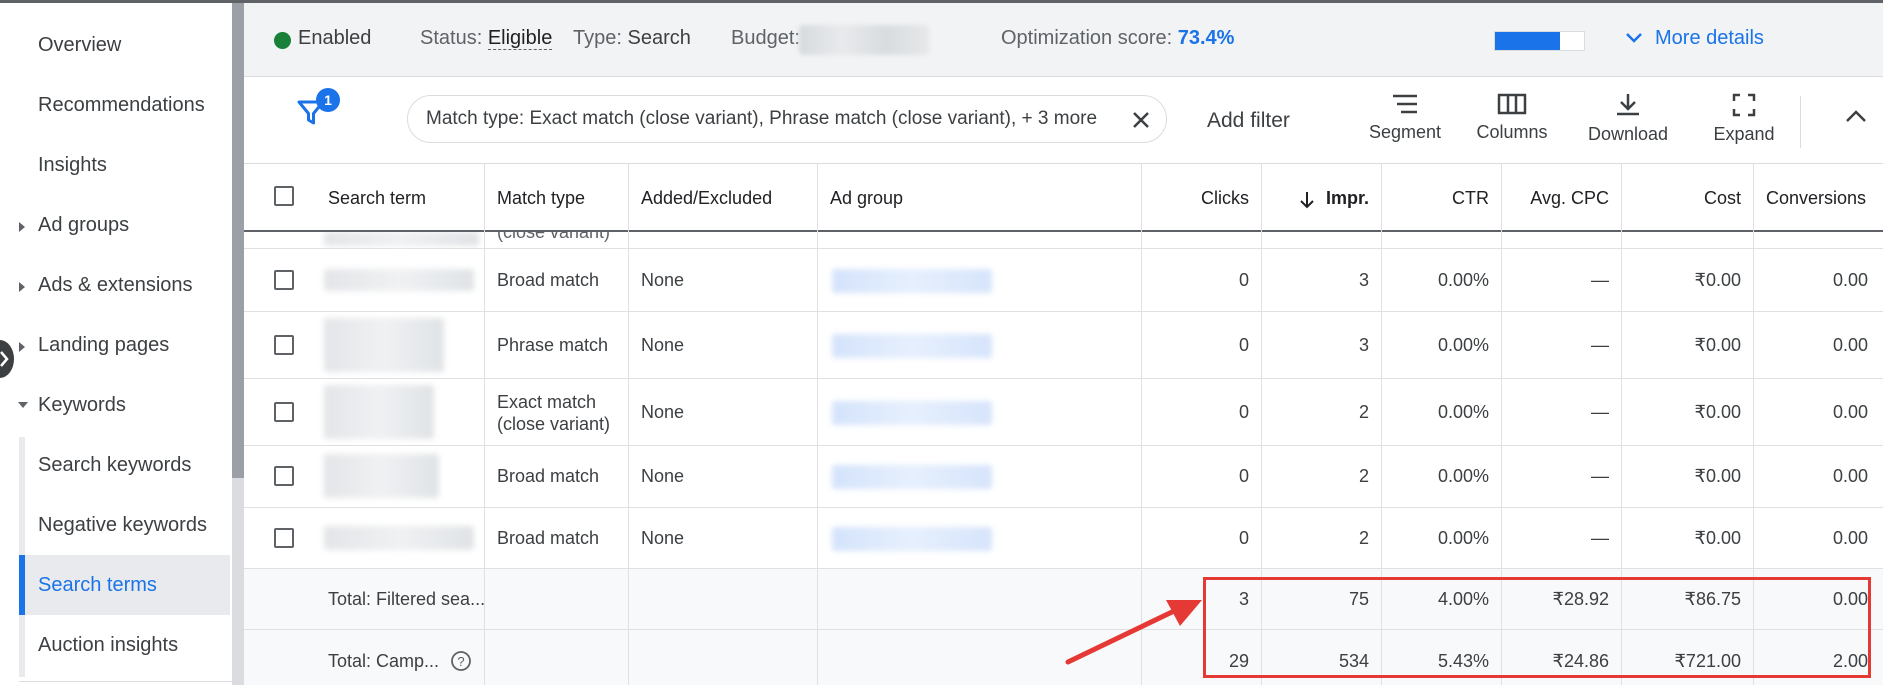 The image size is (1883, 685). I want to click on expand-button: Expand, so click(1744, 118).